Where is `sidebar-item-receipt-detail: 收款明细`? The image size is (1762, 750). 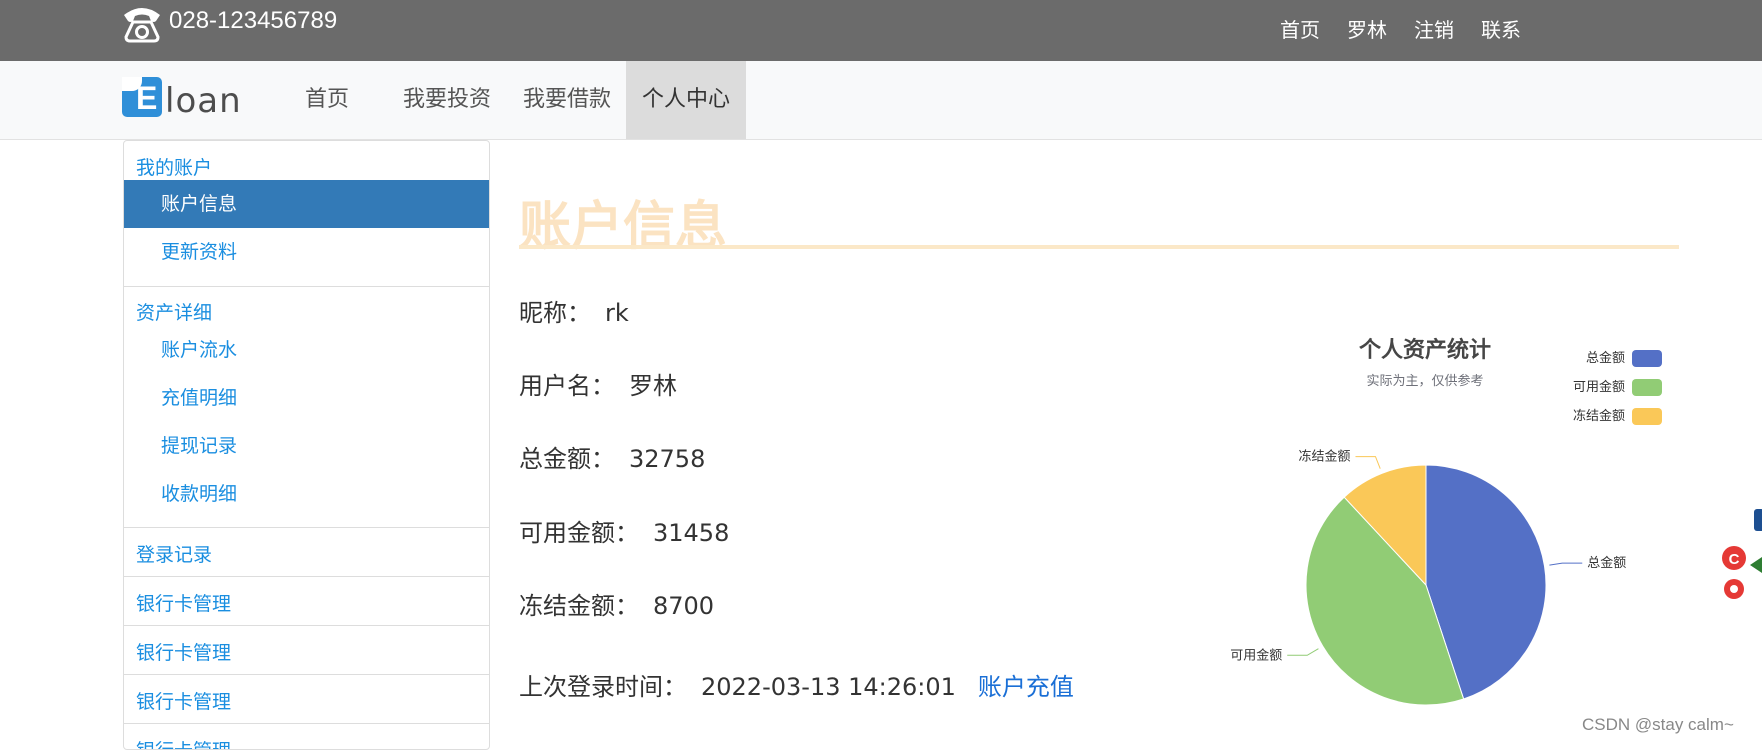 sidebar-item-receipt-detail: 收款明细 is located at coordinates (306, 494).